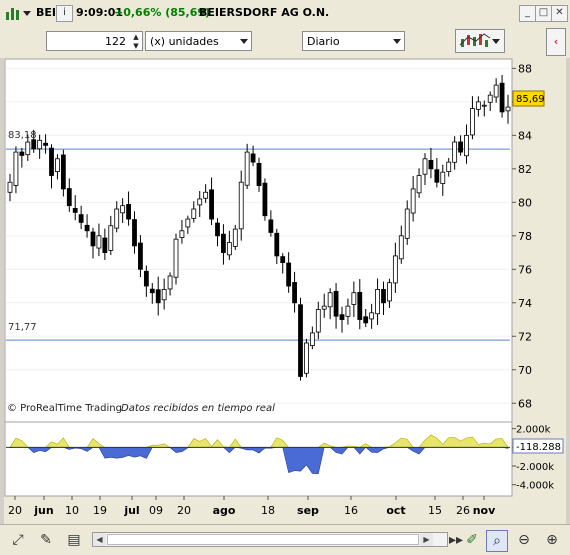 The height and width of the screenshot is (555, 570). I want to click on indicator-plot-area, so click(258, 459).